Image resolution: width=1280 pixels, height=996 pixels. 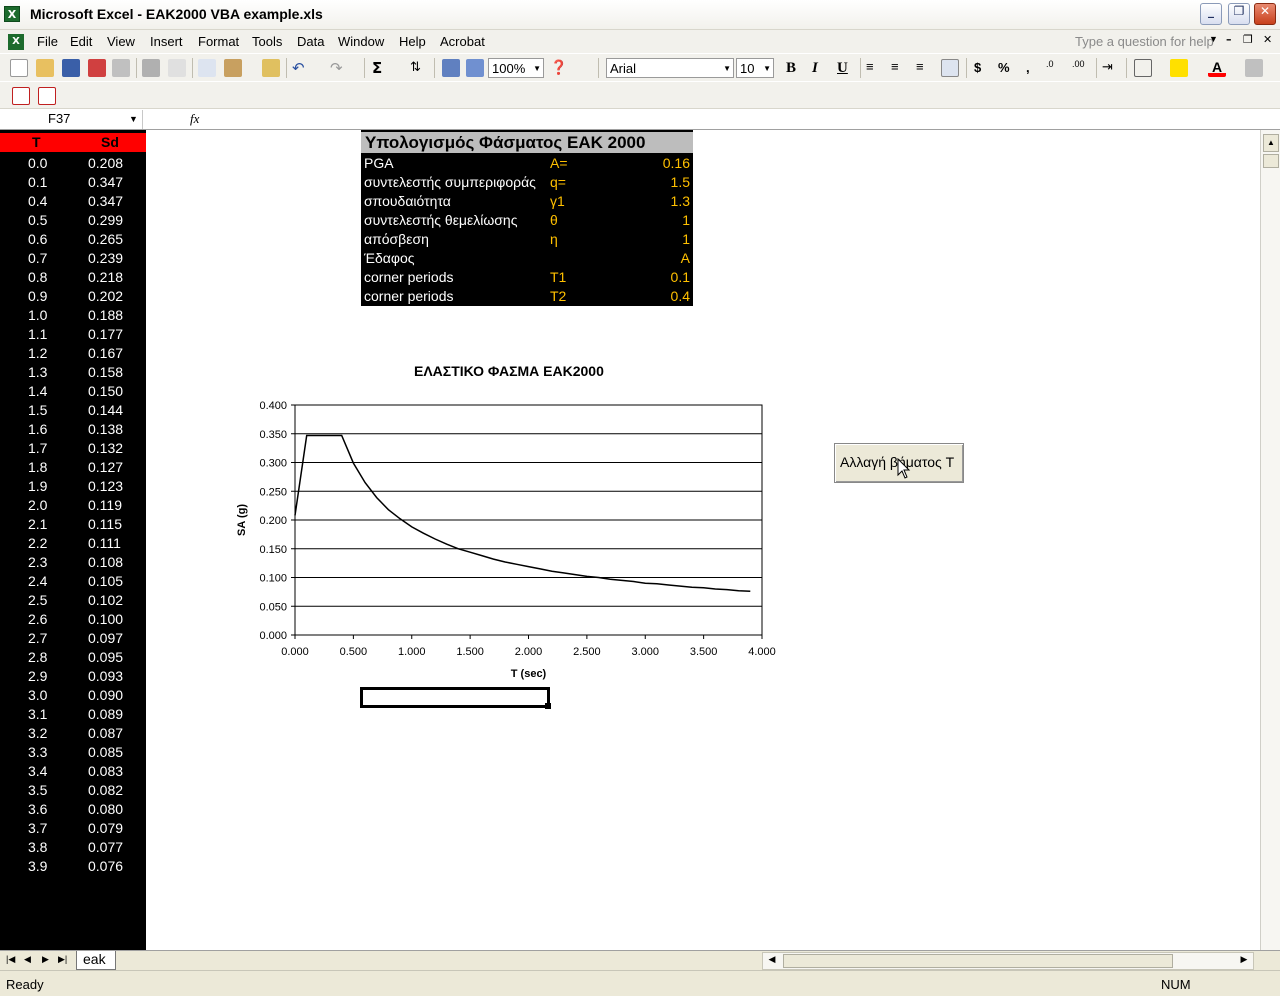 I want to click on cell-t: 3.5, so click(x=37, y=790).